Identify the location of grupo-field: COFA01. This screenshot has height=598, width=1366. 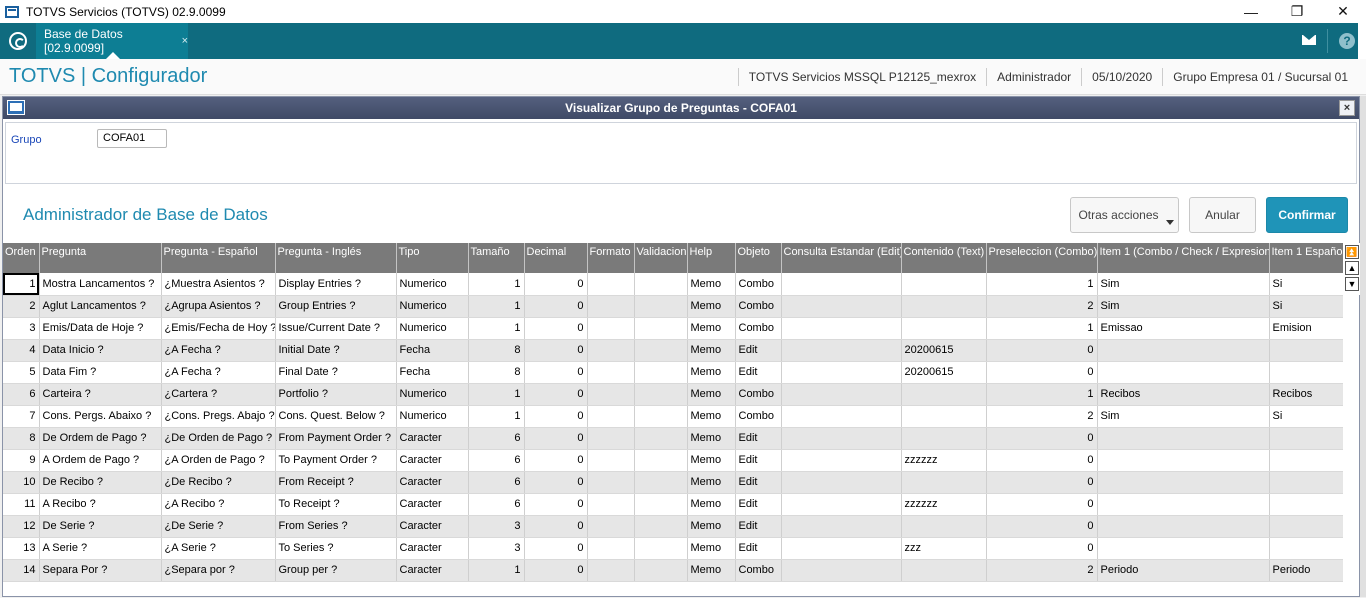
(132, 138).